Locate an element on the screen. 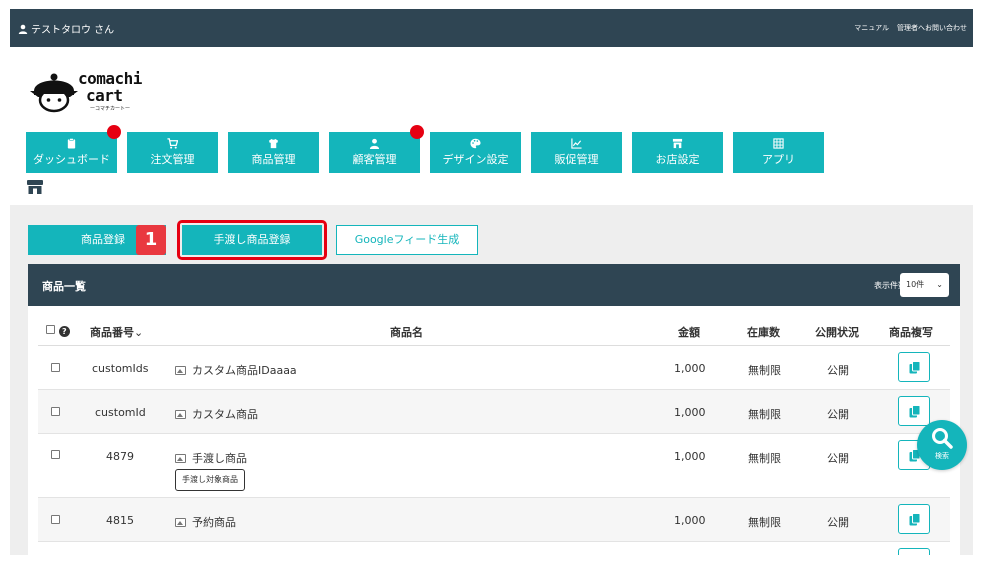 Image resolution: width=985 pixels, height=566 pixels. search-fab-button: 検索 is located at coordinates (942, 445).